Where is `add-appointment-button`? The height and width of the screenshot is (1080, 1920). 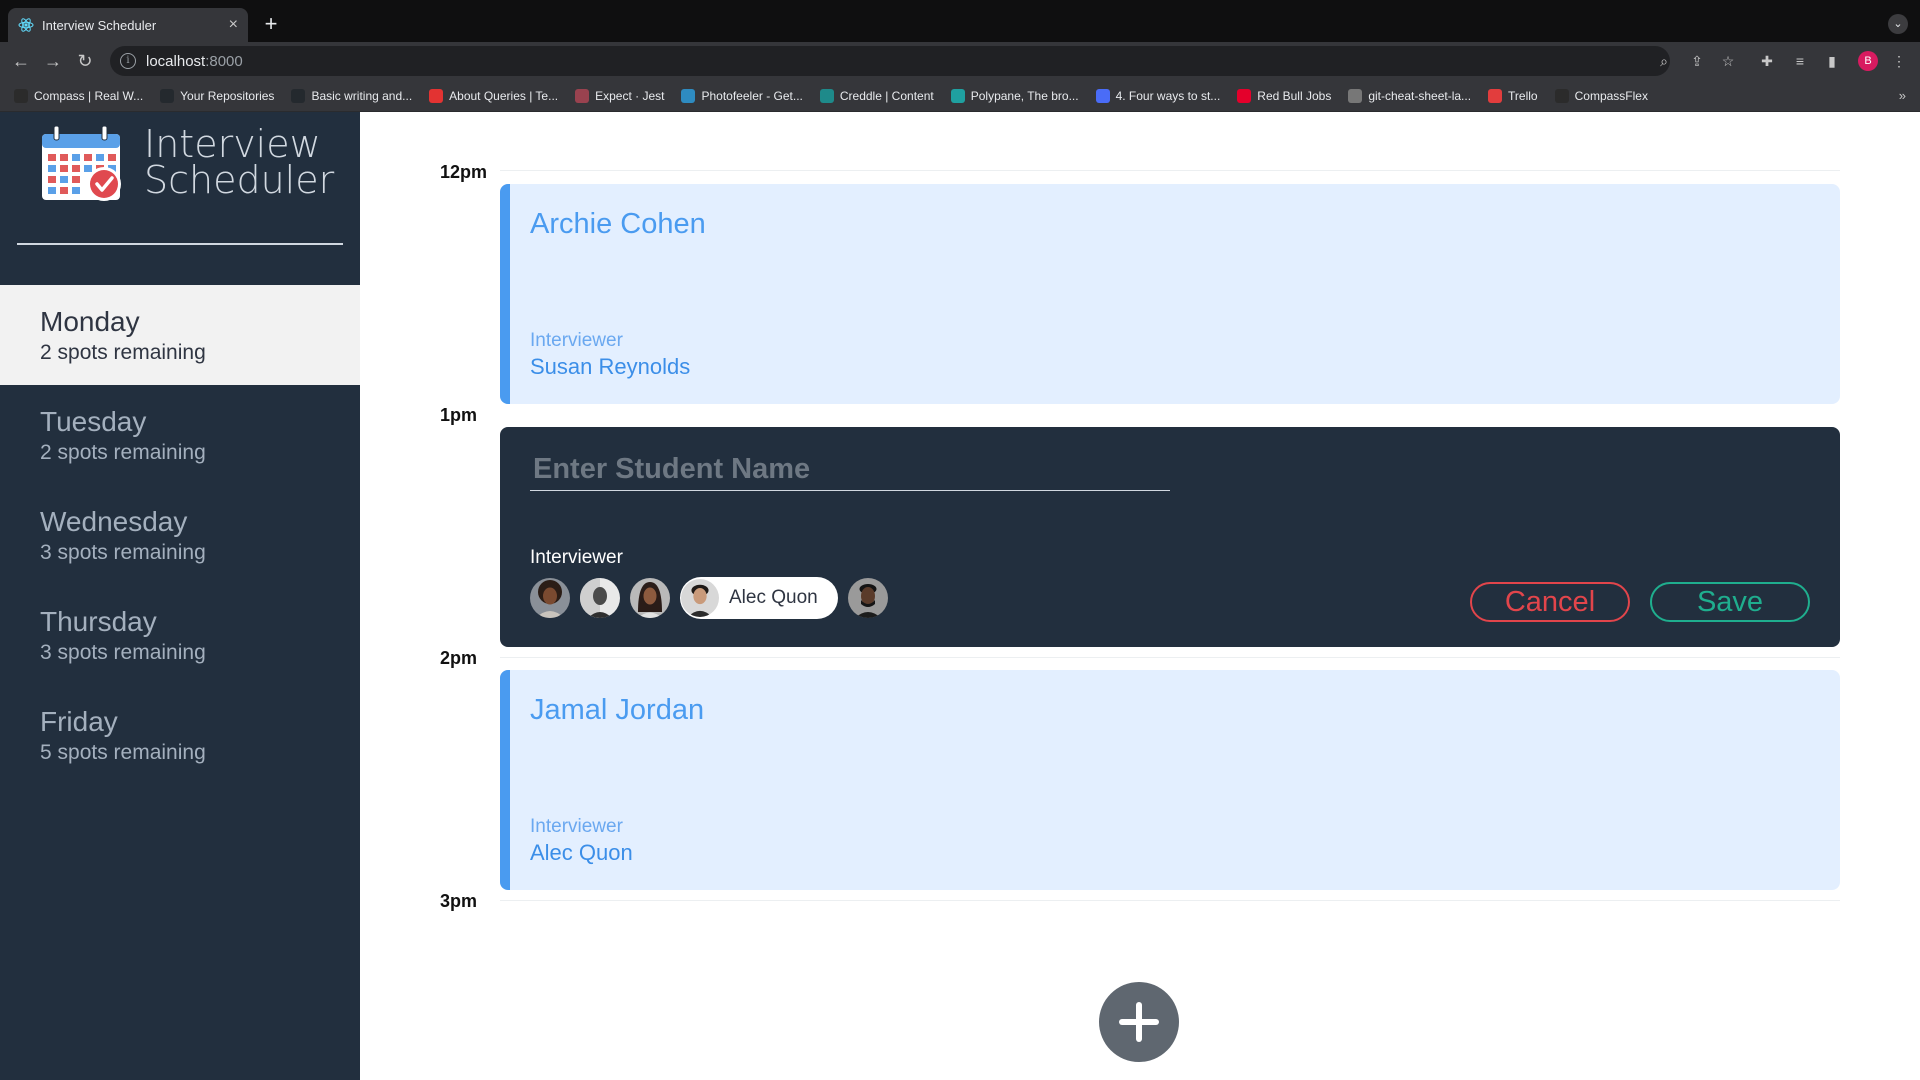
add-appointment-button is located at coordinates (1139, 1022).